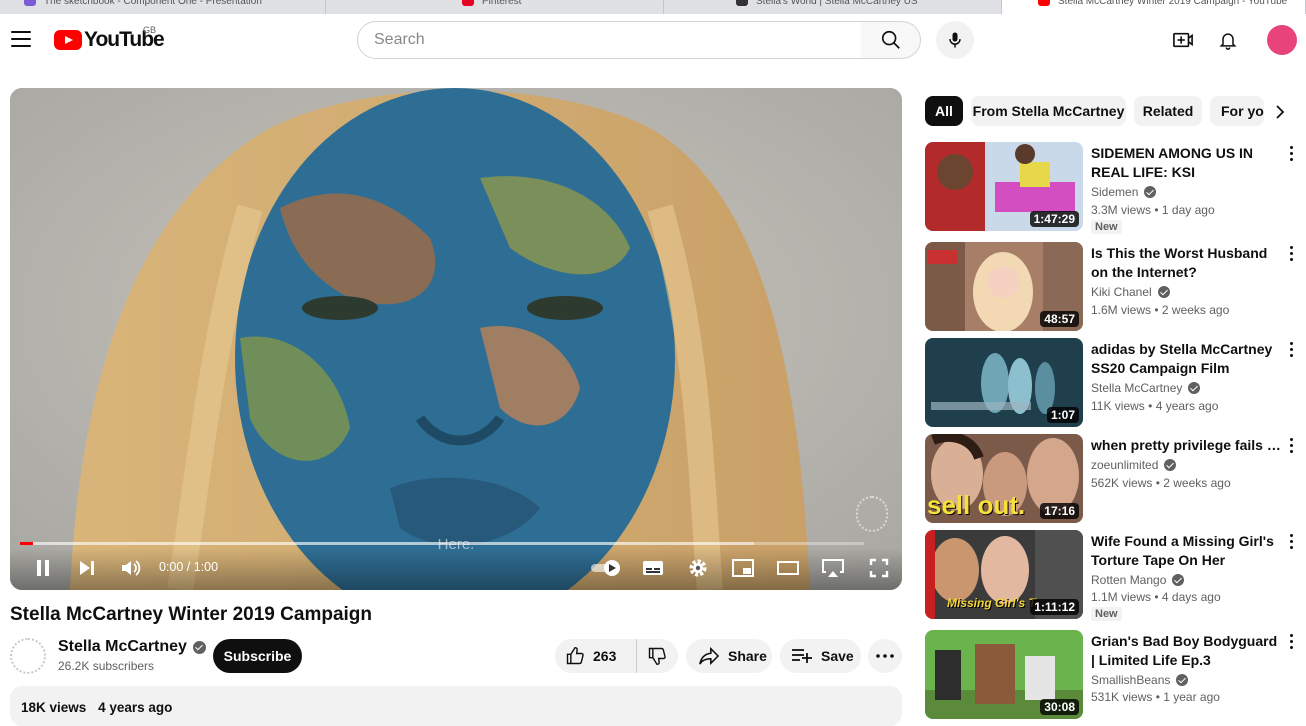  I want to click on tab-favicon-icon, so click(468, 3).